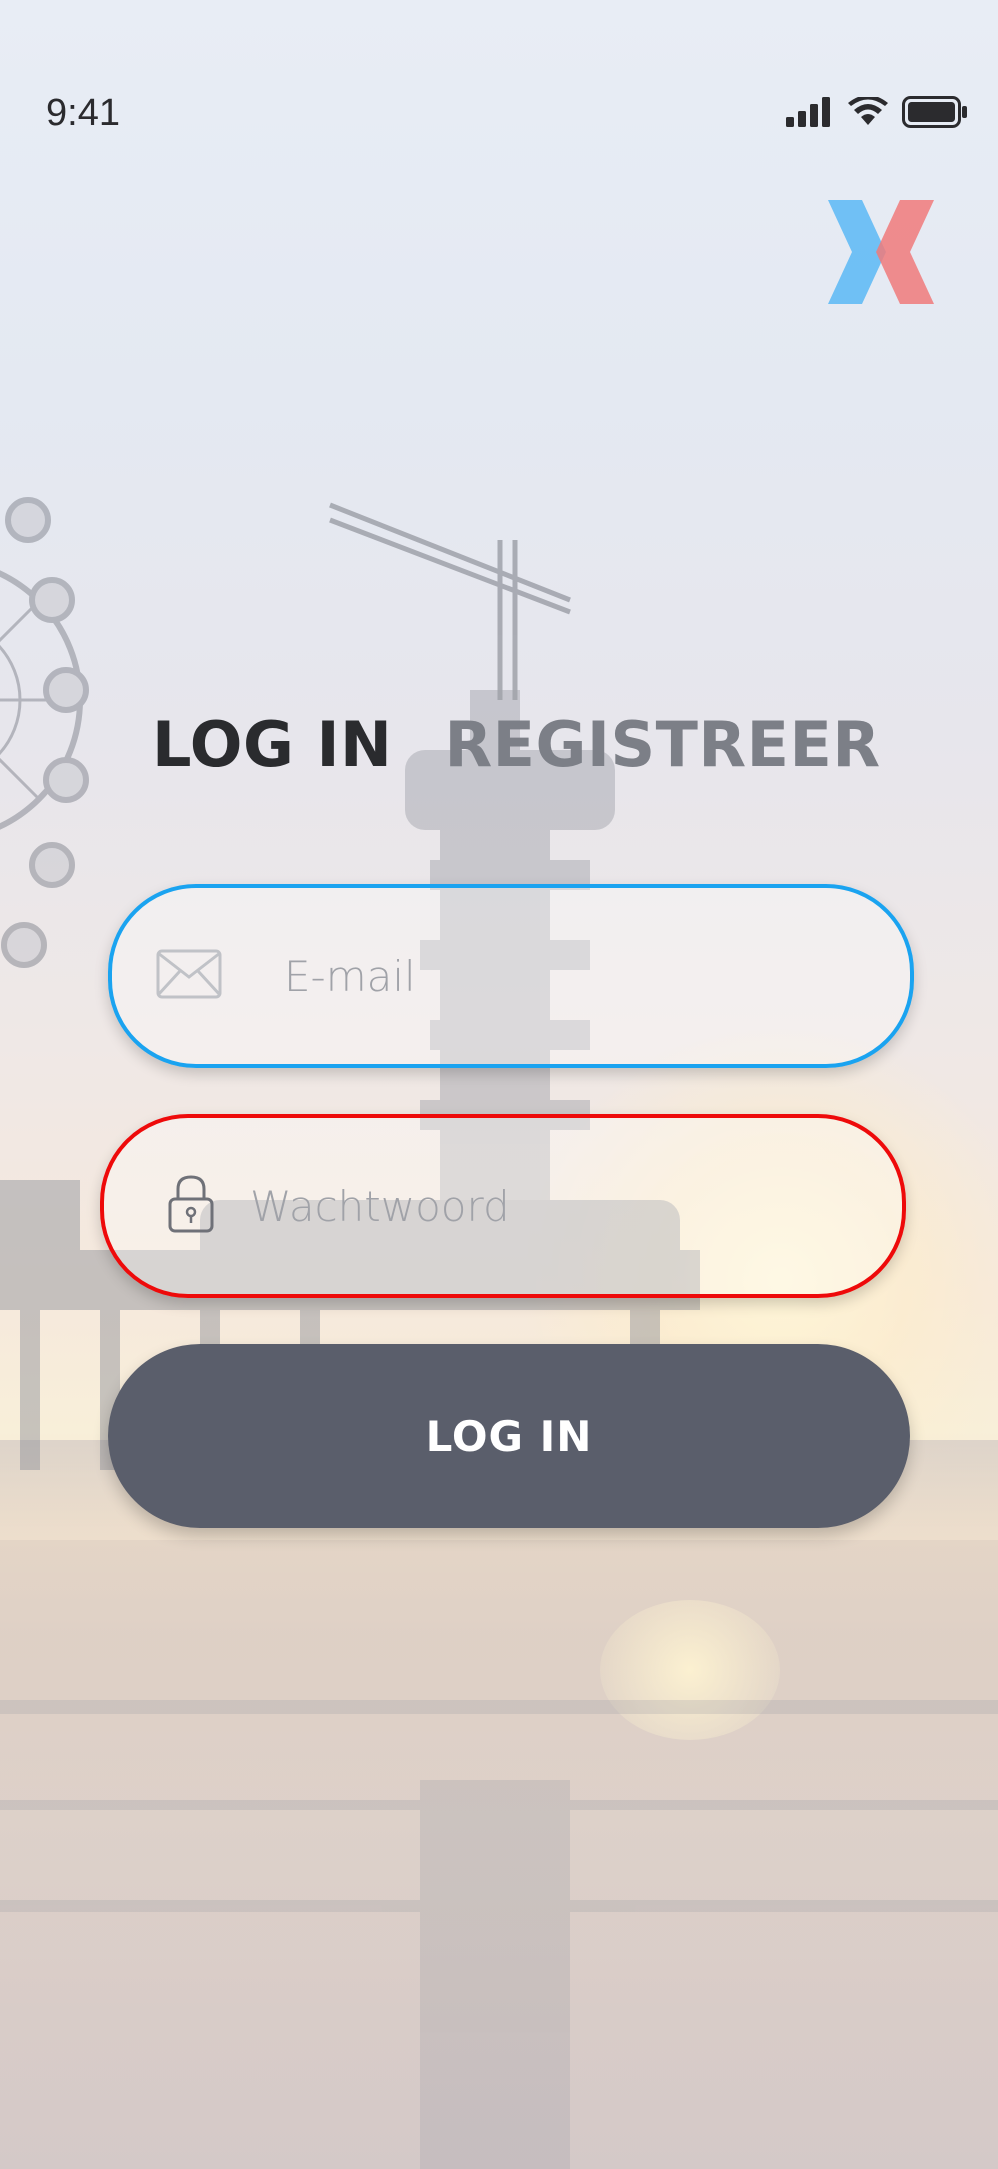  I want to click on wifi-icon, so click(868, 113).